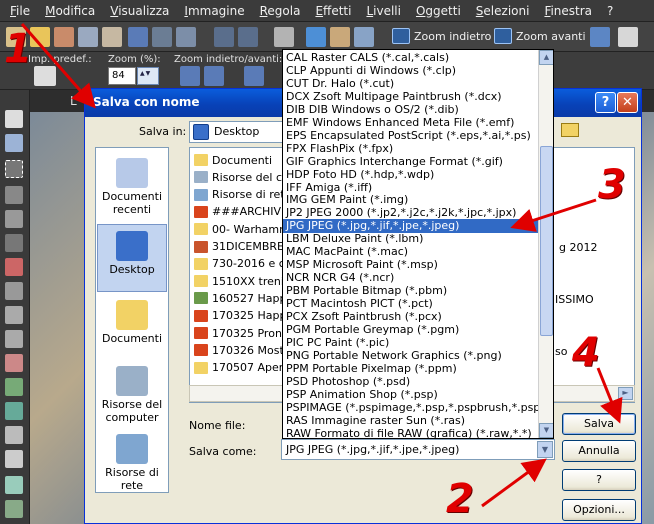  I want to click on menu-item: Oggetti, so click(438, 11).